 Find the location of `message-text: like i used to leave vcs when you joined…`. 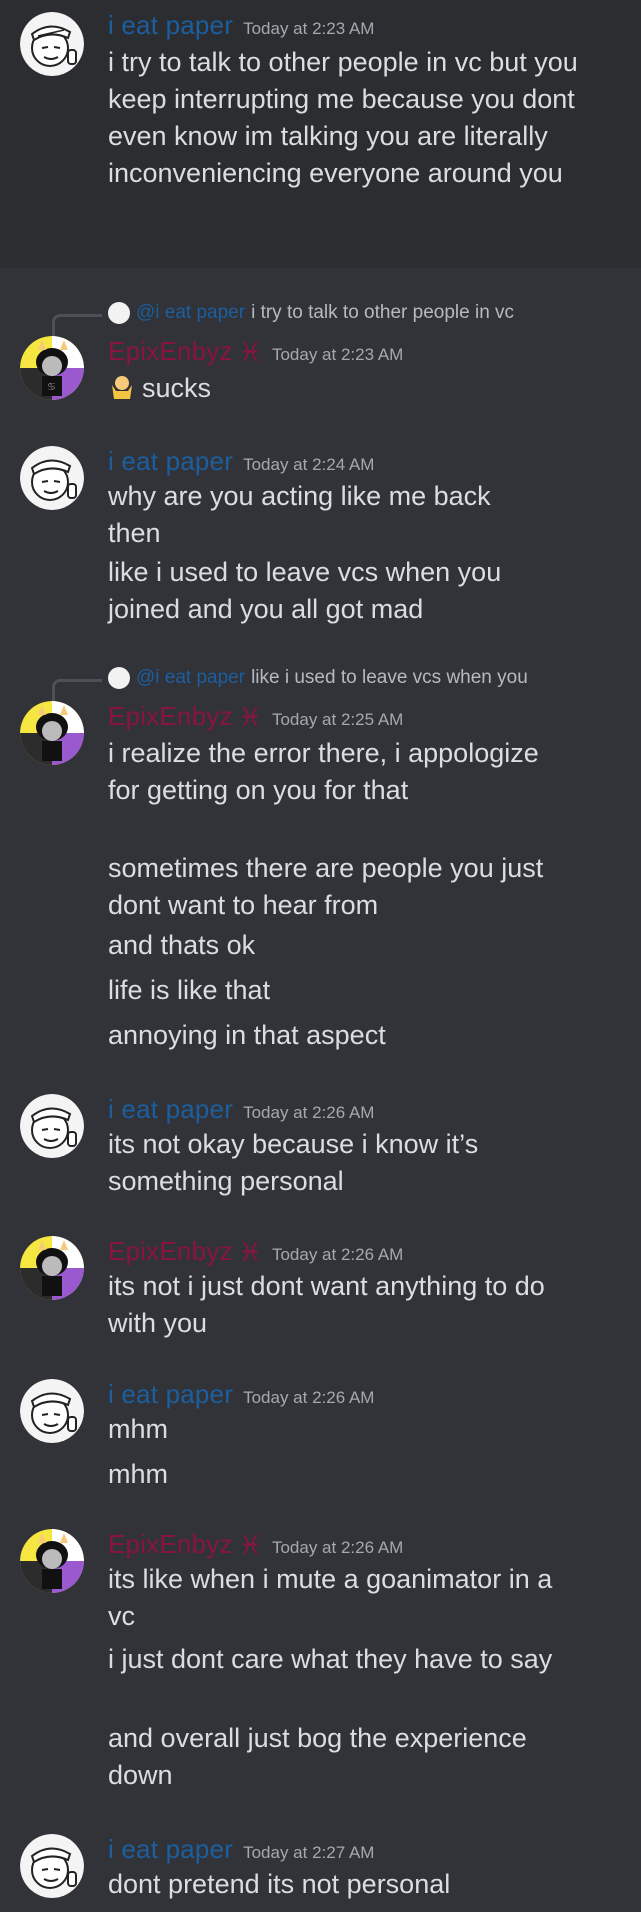

message-text: like i used to leave vcs when you joined… is located at coordinates (305, 590).